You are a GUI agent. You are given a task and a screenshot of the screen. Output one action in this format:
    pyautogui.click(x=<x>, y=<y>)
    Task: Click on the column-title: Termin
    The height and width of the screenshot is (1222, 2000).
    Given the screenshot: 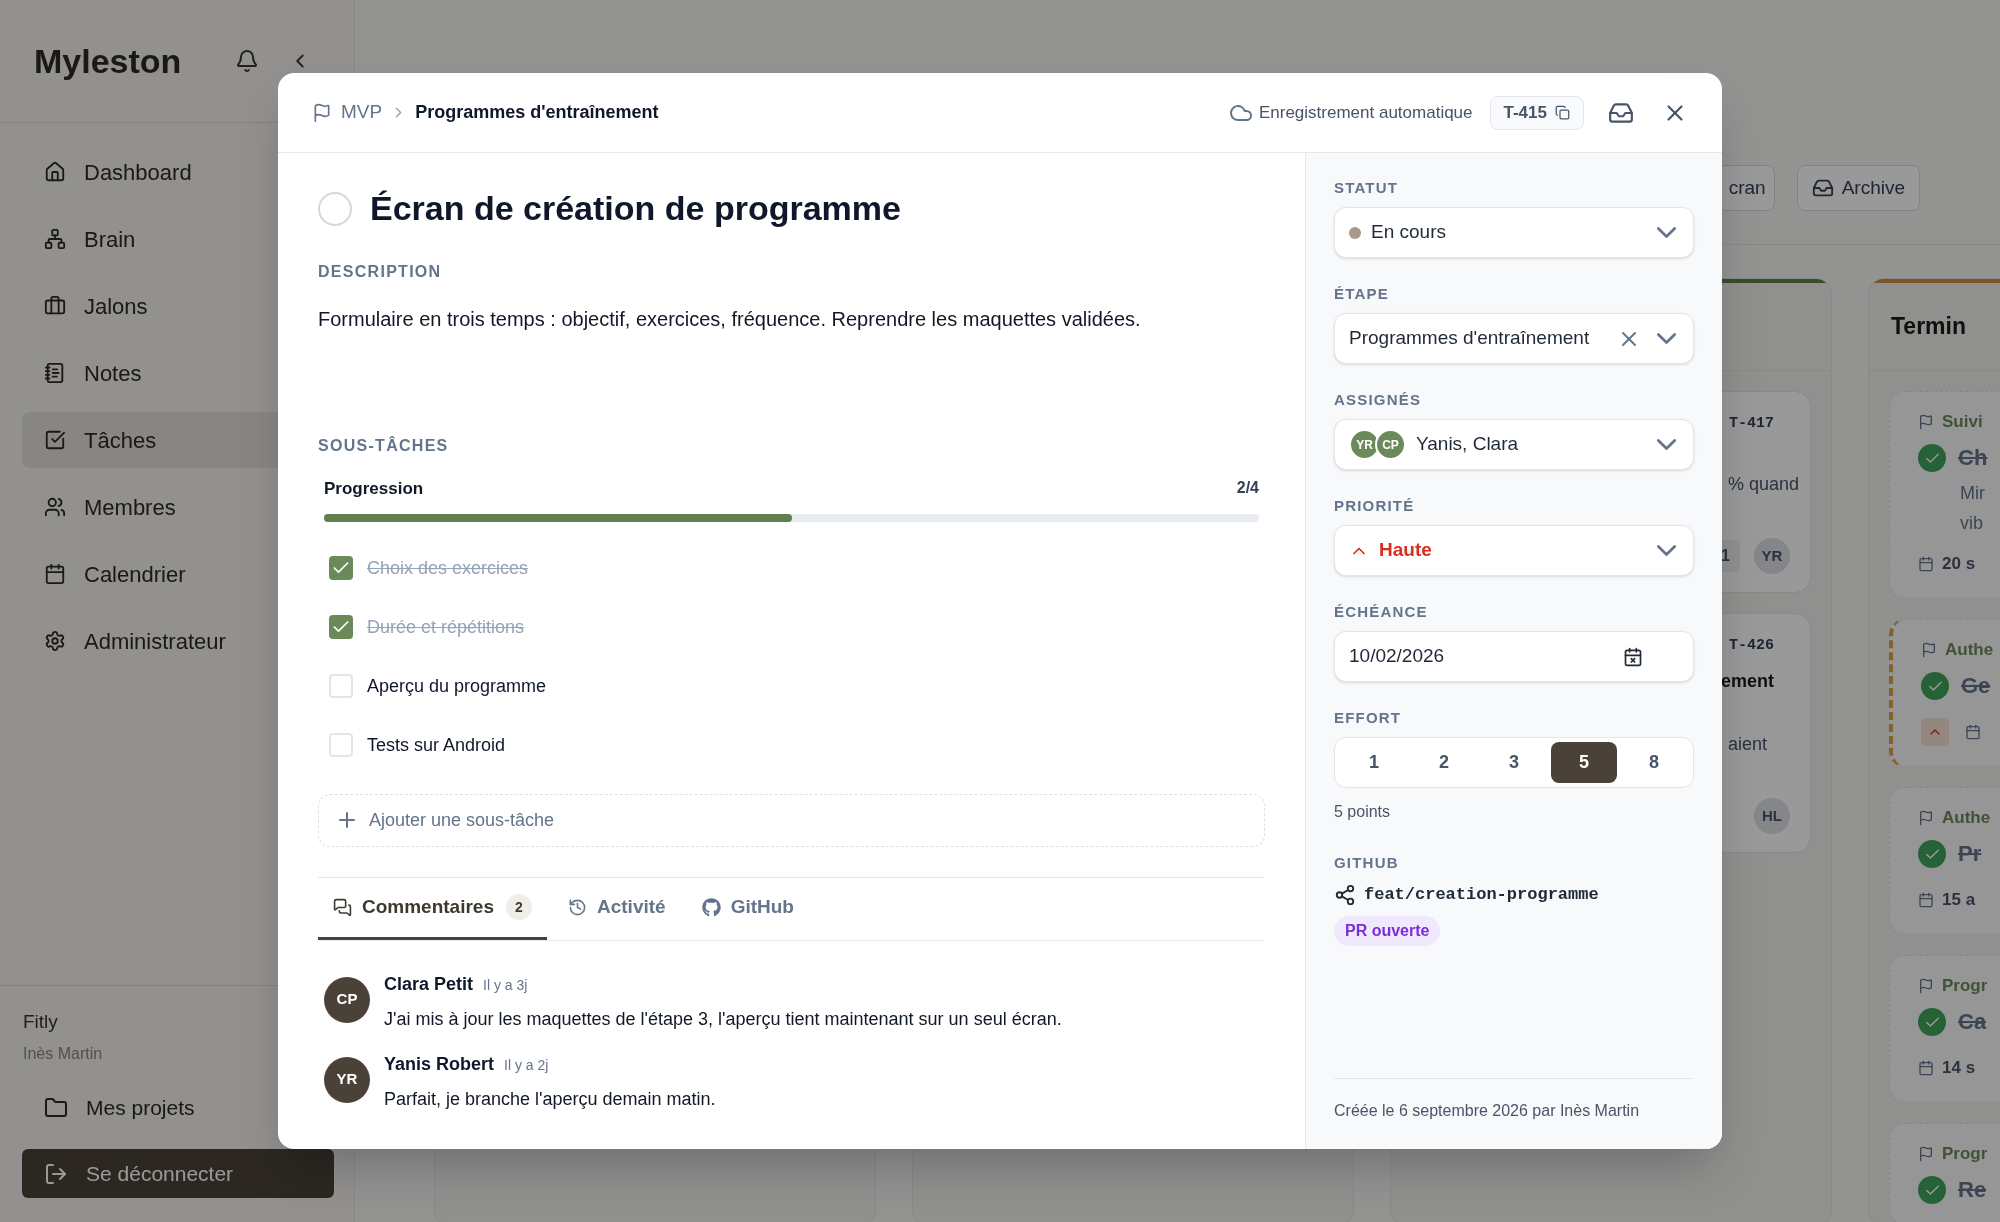 What is the action you would take?
    pyautogui.click(x=1928, y=327)
    